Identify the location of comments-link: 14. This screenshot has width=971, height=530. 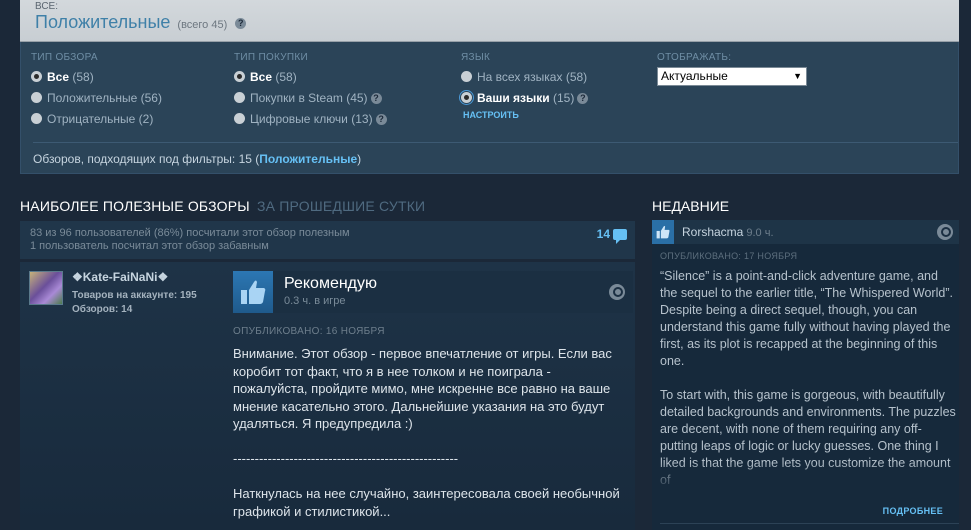
(612, 236).